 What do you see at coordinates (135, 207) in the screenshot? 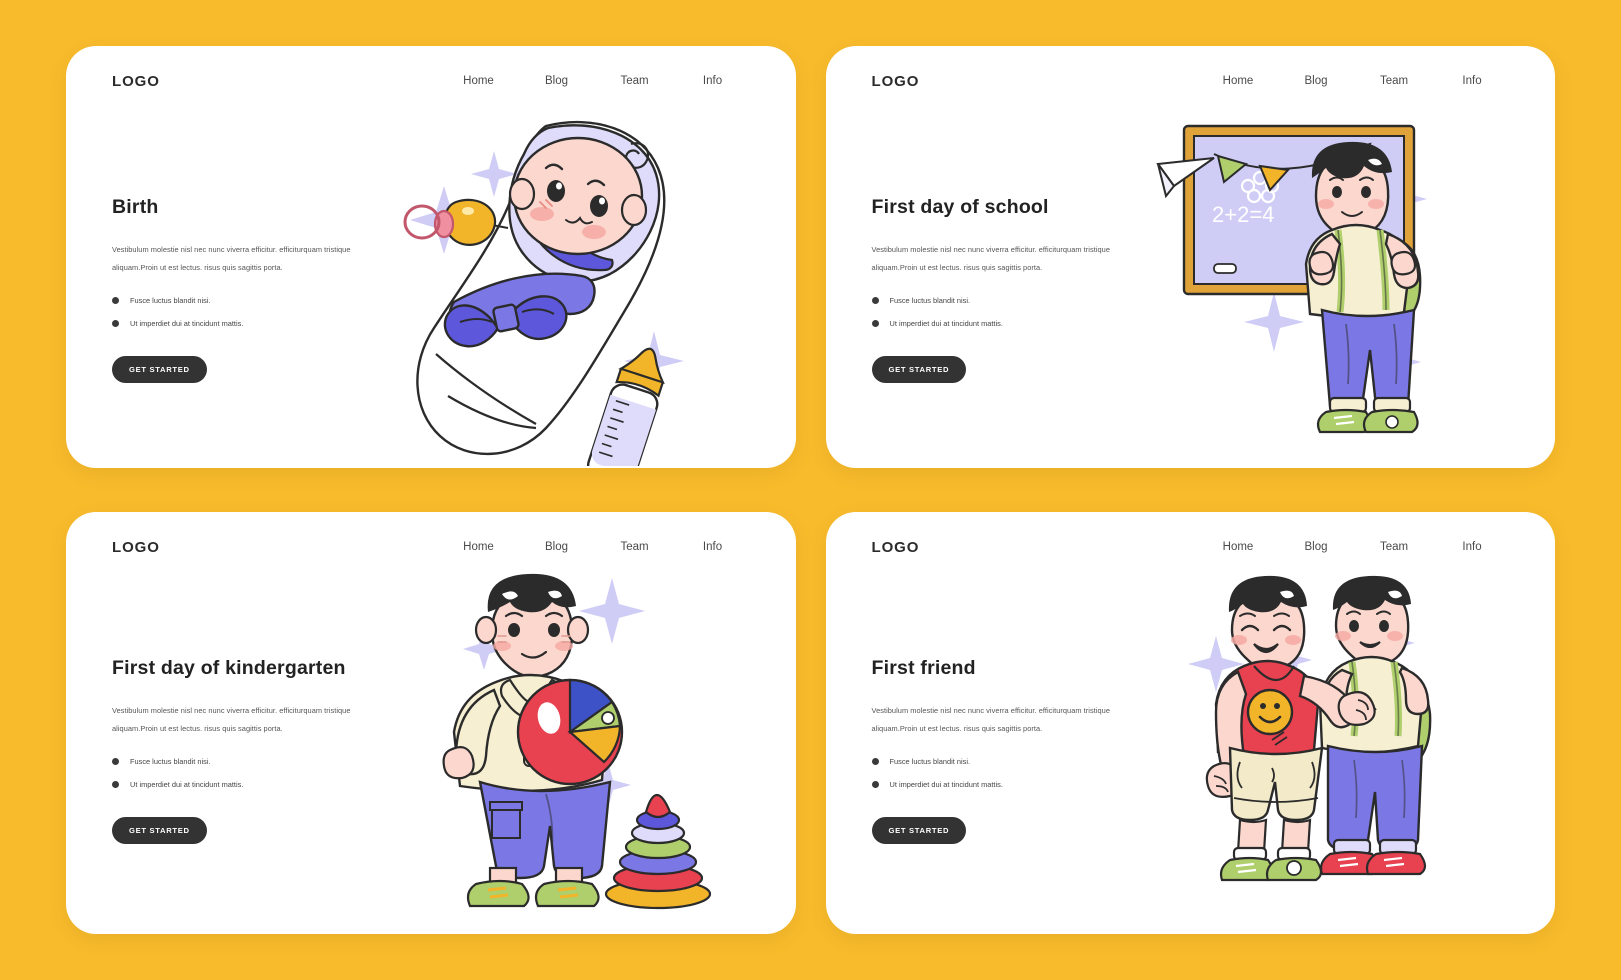
I see `page-title: Birth` at bounding box center [135, 207].